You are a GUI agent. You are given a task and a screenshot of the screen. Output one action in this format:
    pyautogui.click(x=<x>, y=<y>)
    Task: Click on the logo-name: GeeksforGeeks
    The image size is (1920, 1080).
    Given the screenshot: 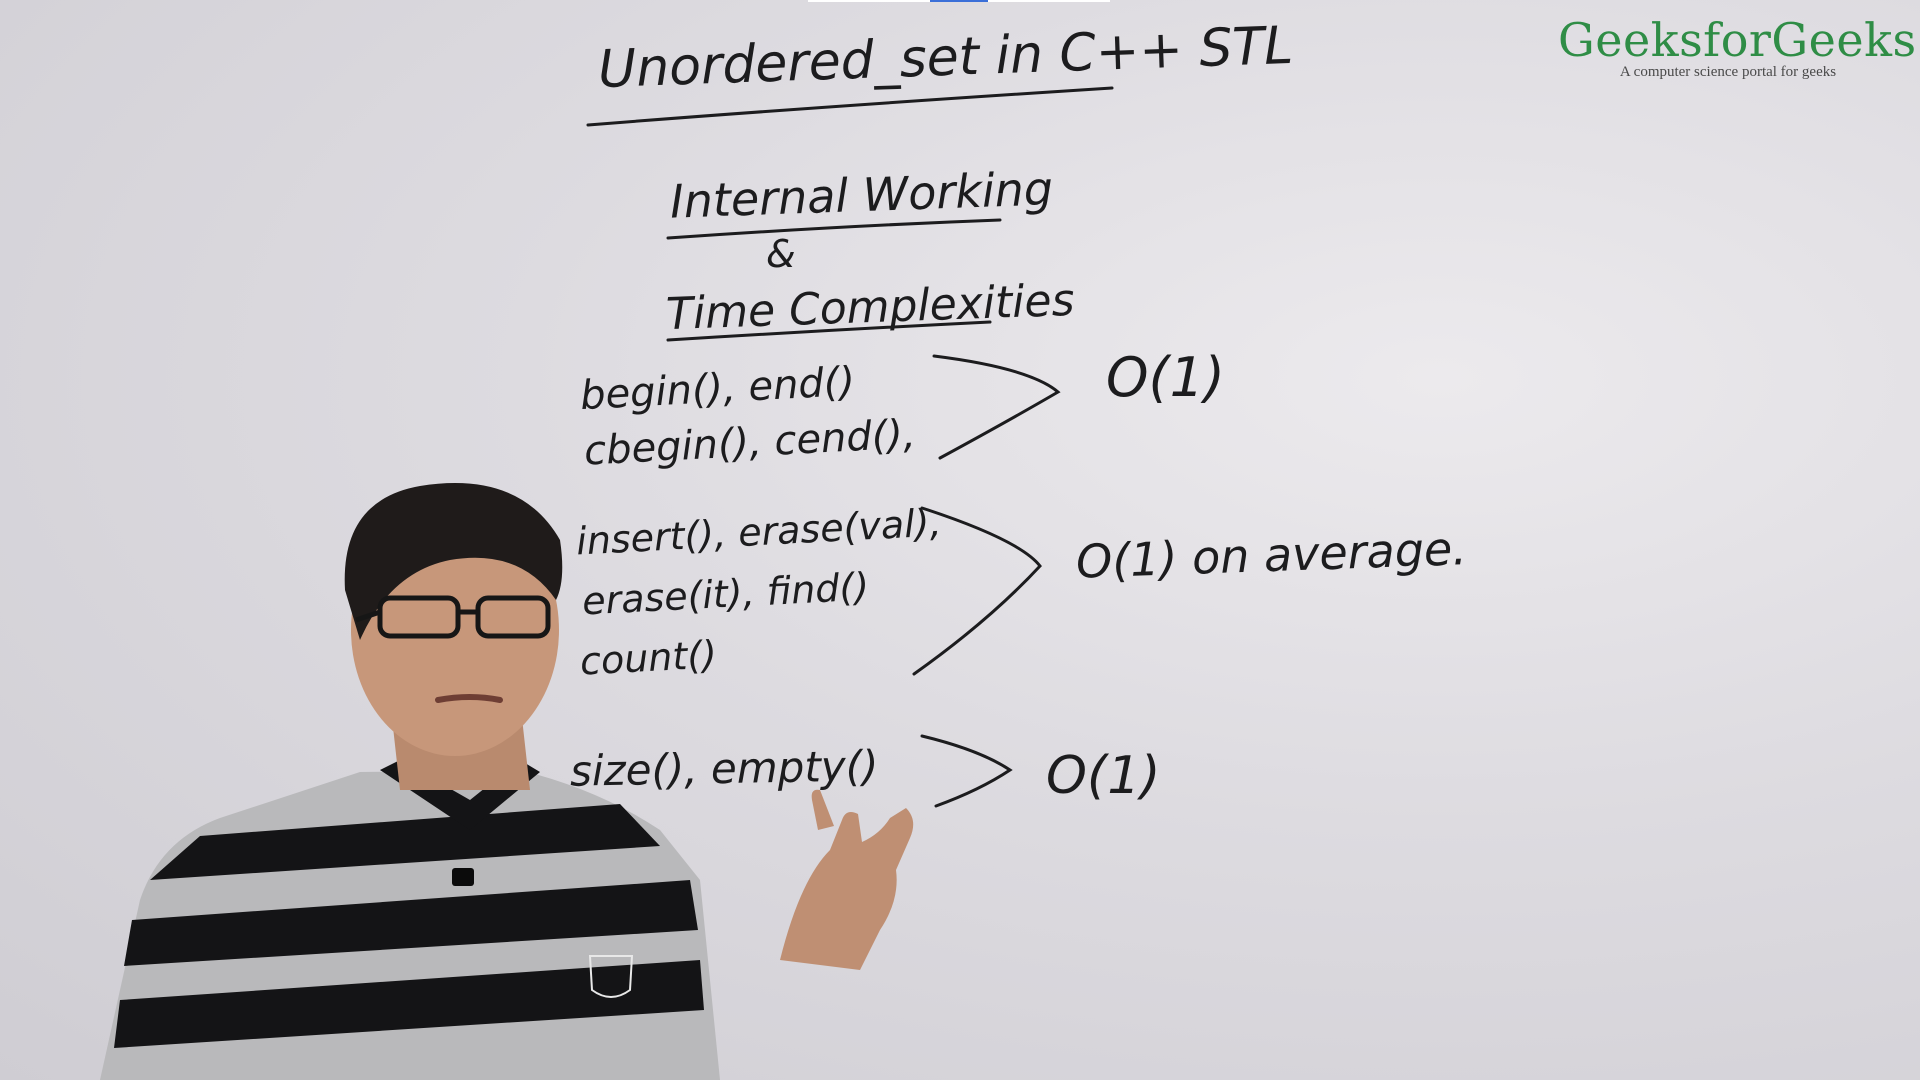 What is the action you would take?
    pyautogui.click(x=1737, y=40)
    